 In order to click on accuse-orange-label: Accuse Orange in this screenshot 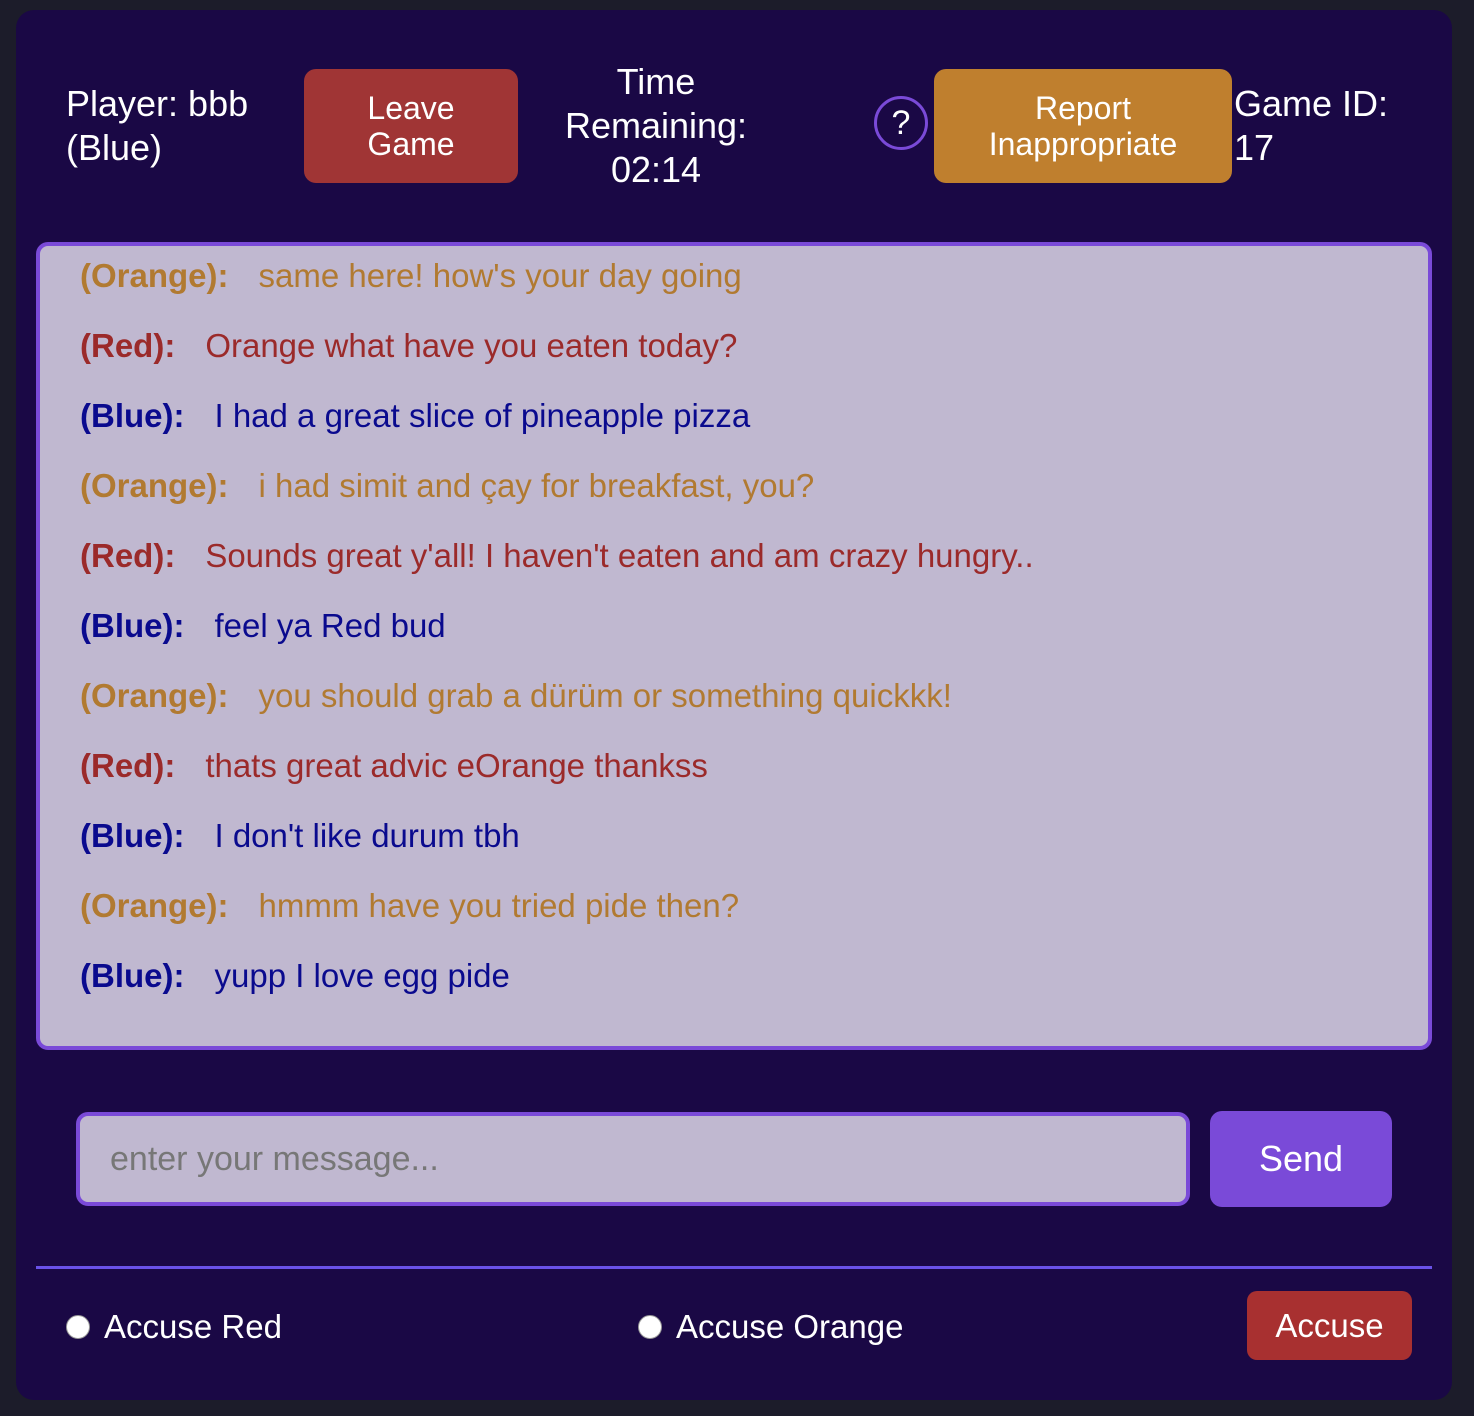, I will do `click(790, 1326)`.